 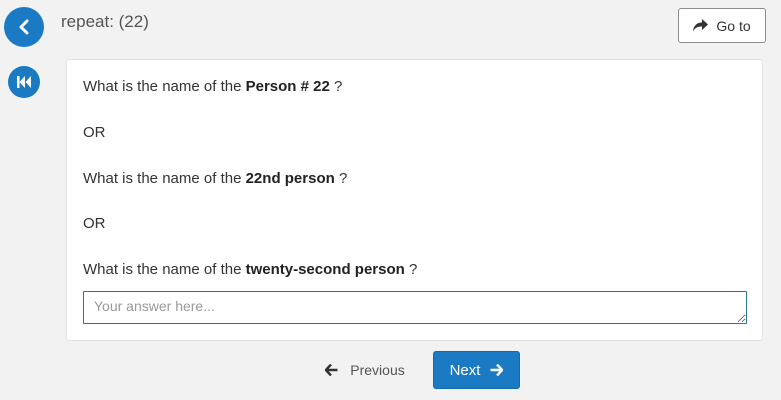 I want to click on question-line-1-prefix: What is the name of the, so click(x=164, y=86).